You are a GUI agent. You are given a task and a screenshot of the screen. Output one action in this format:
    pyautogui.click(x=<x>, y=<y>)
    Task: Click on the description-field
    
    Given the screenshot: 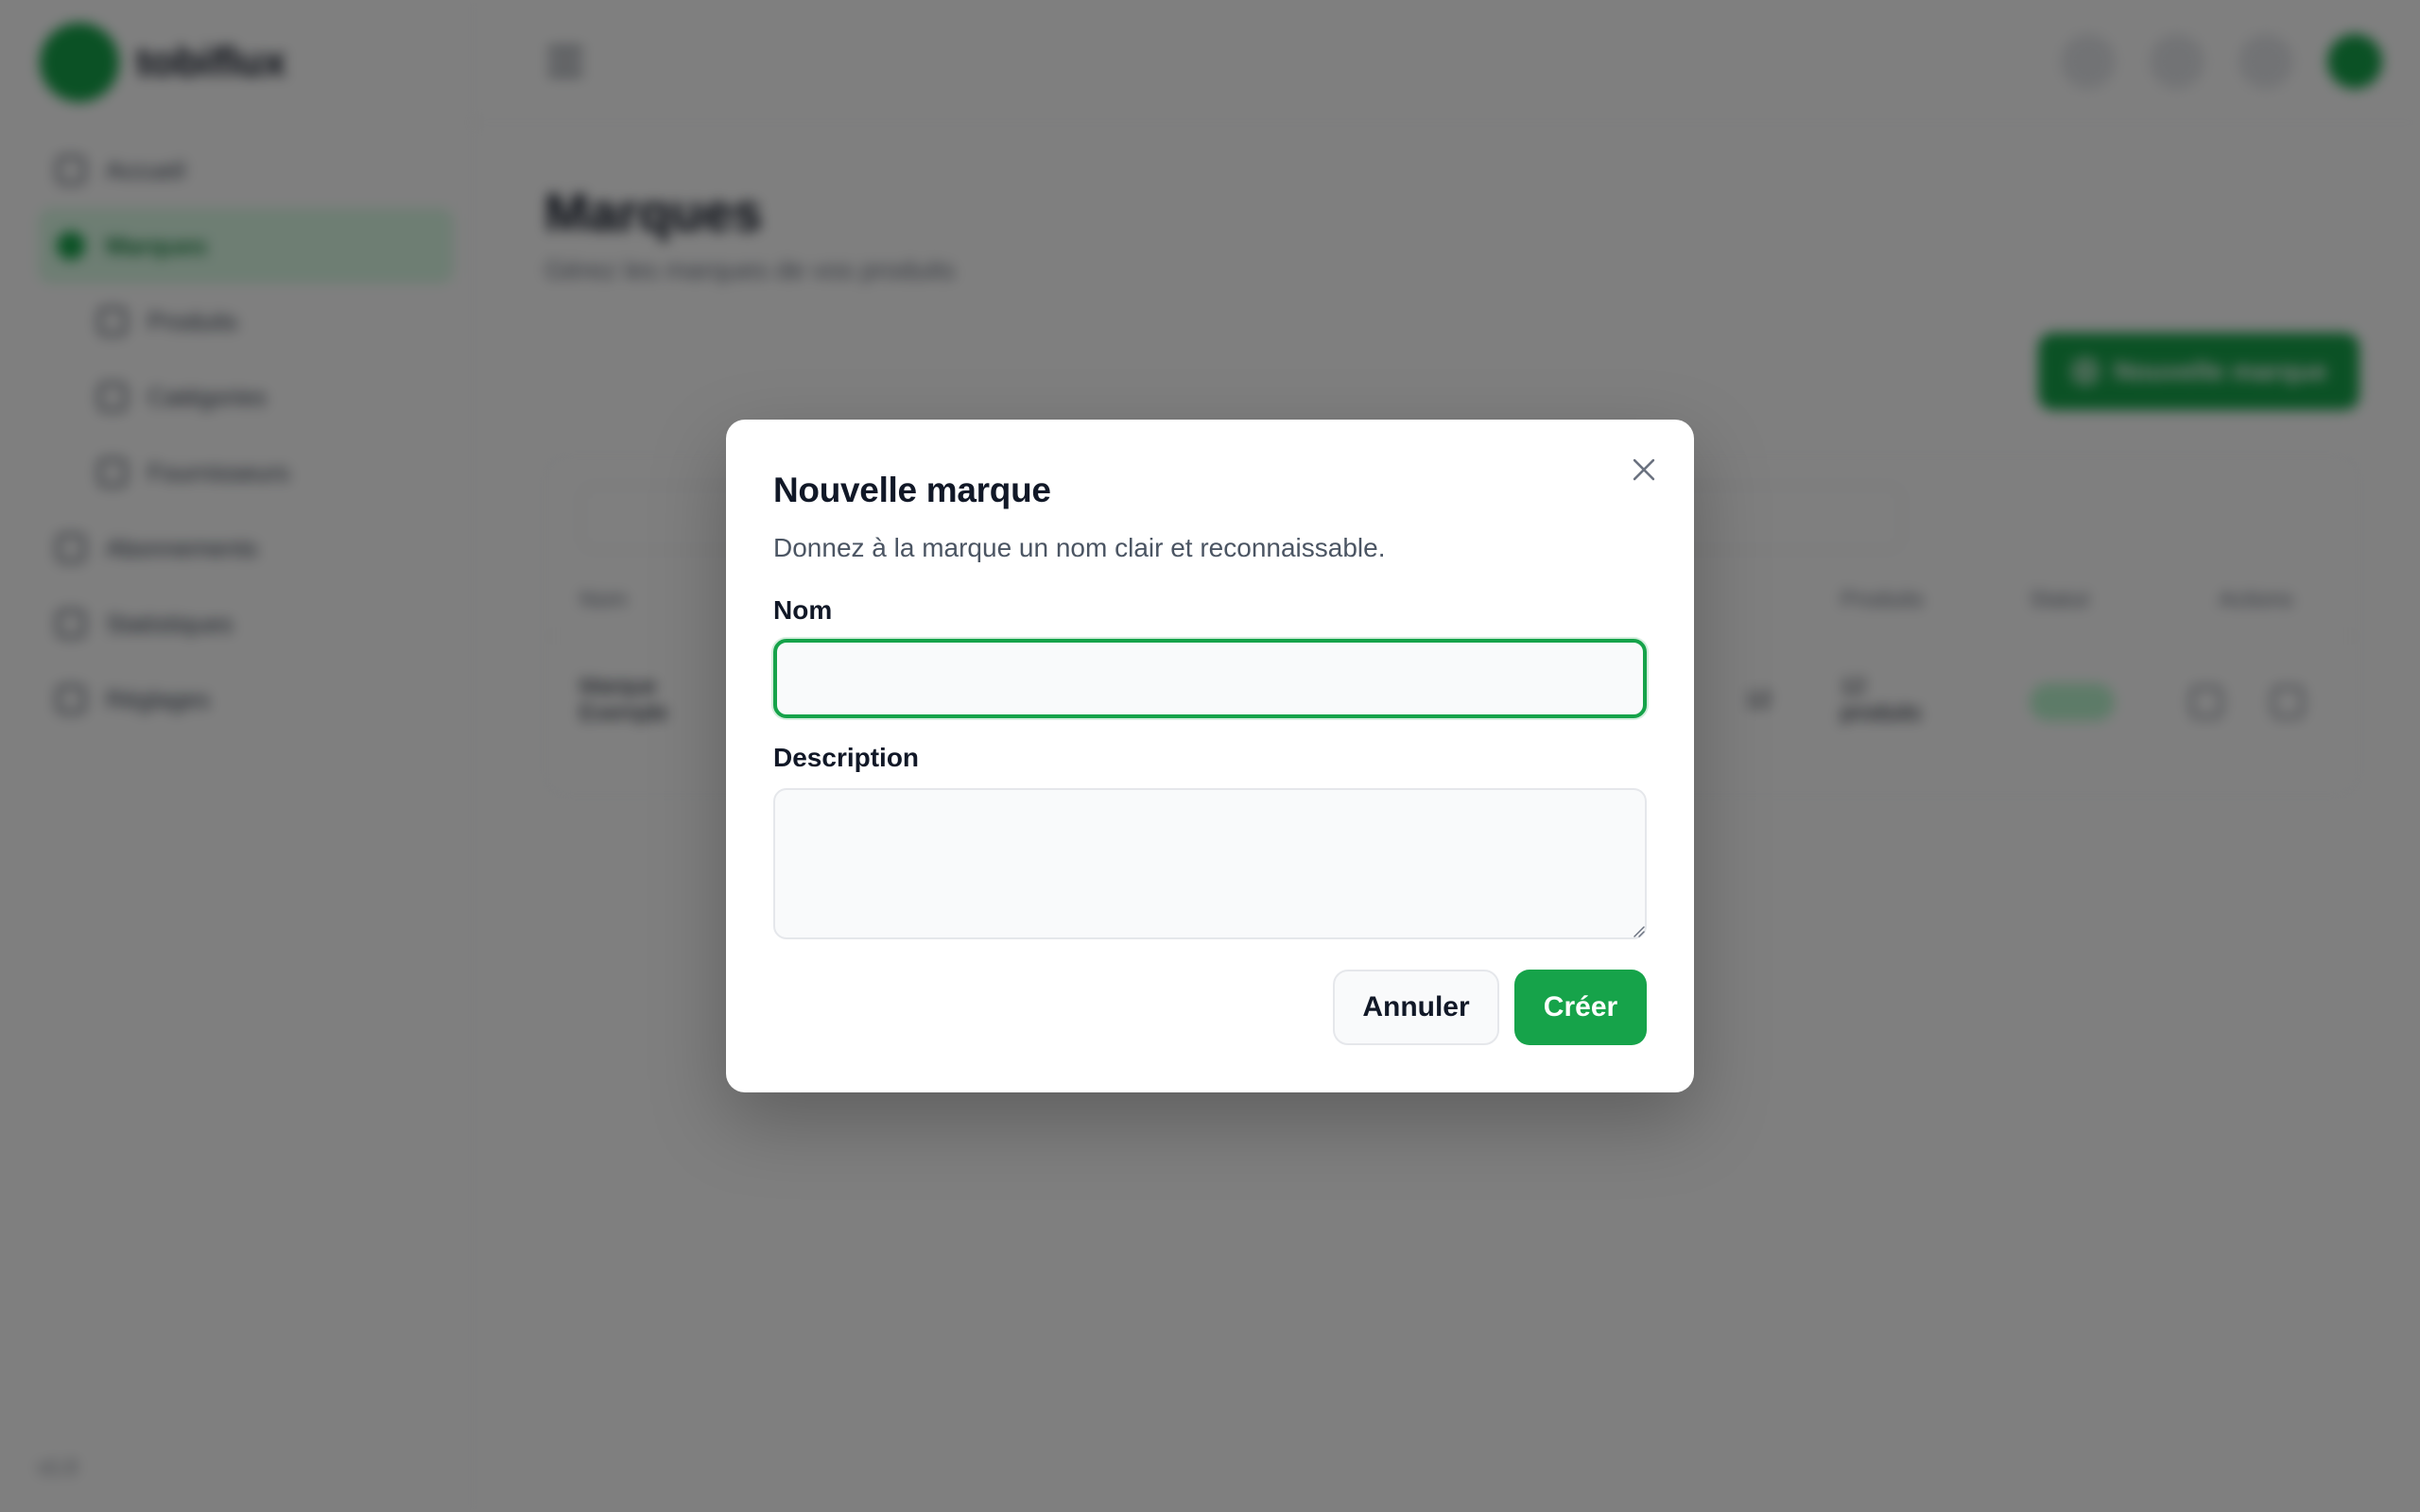 What is the action you would take?
    pyautogui.click(x=1210, y=863)
    